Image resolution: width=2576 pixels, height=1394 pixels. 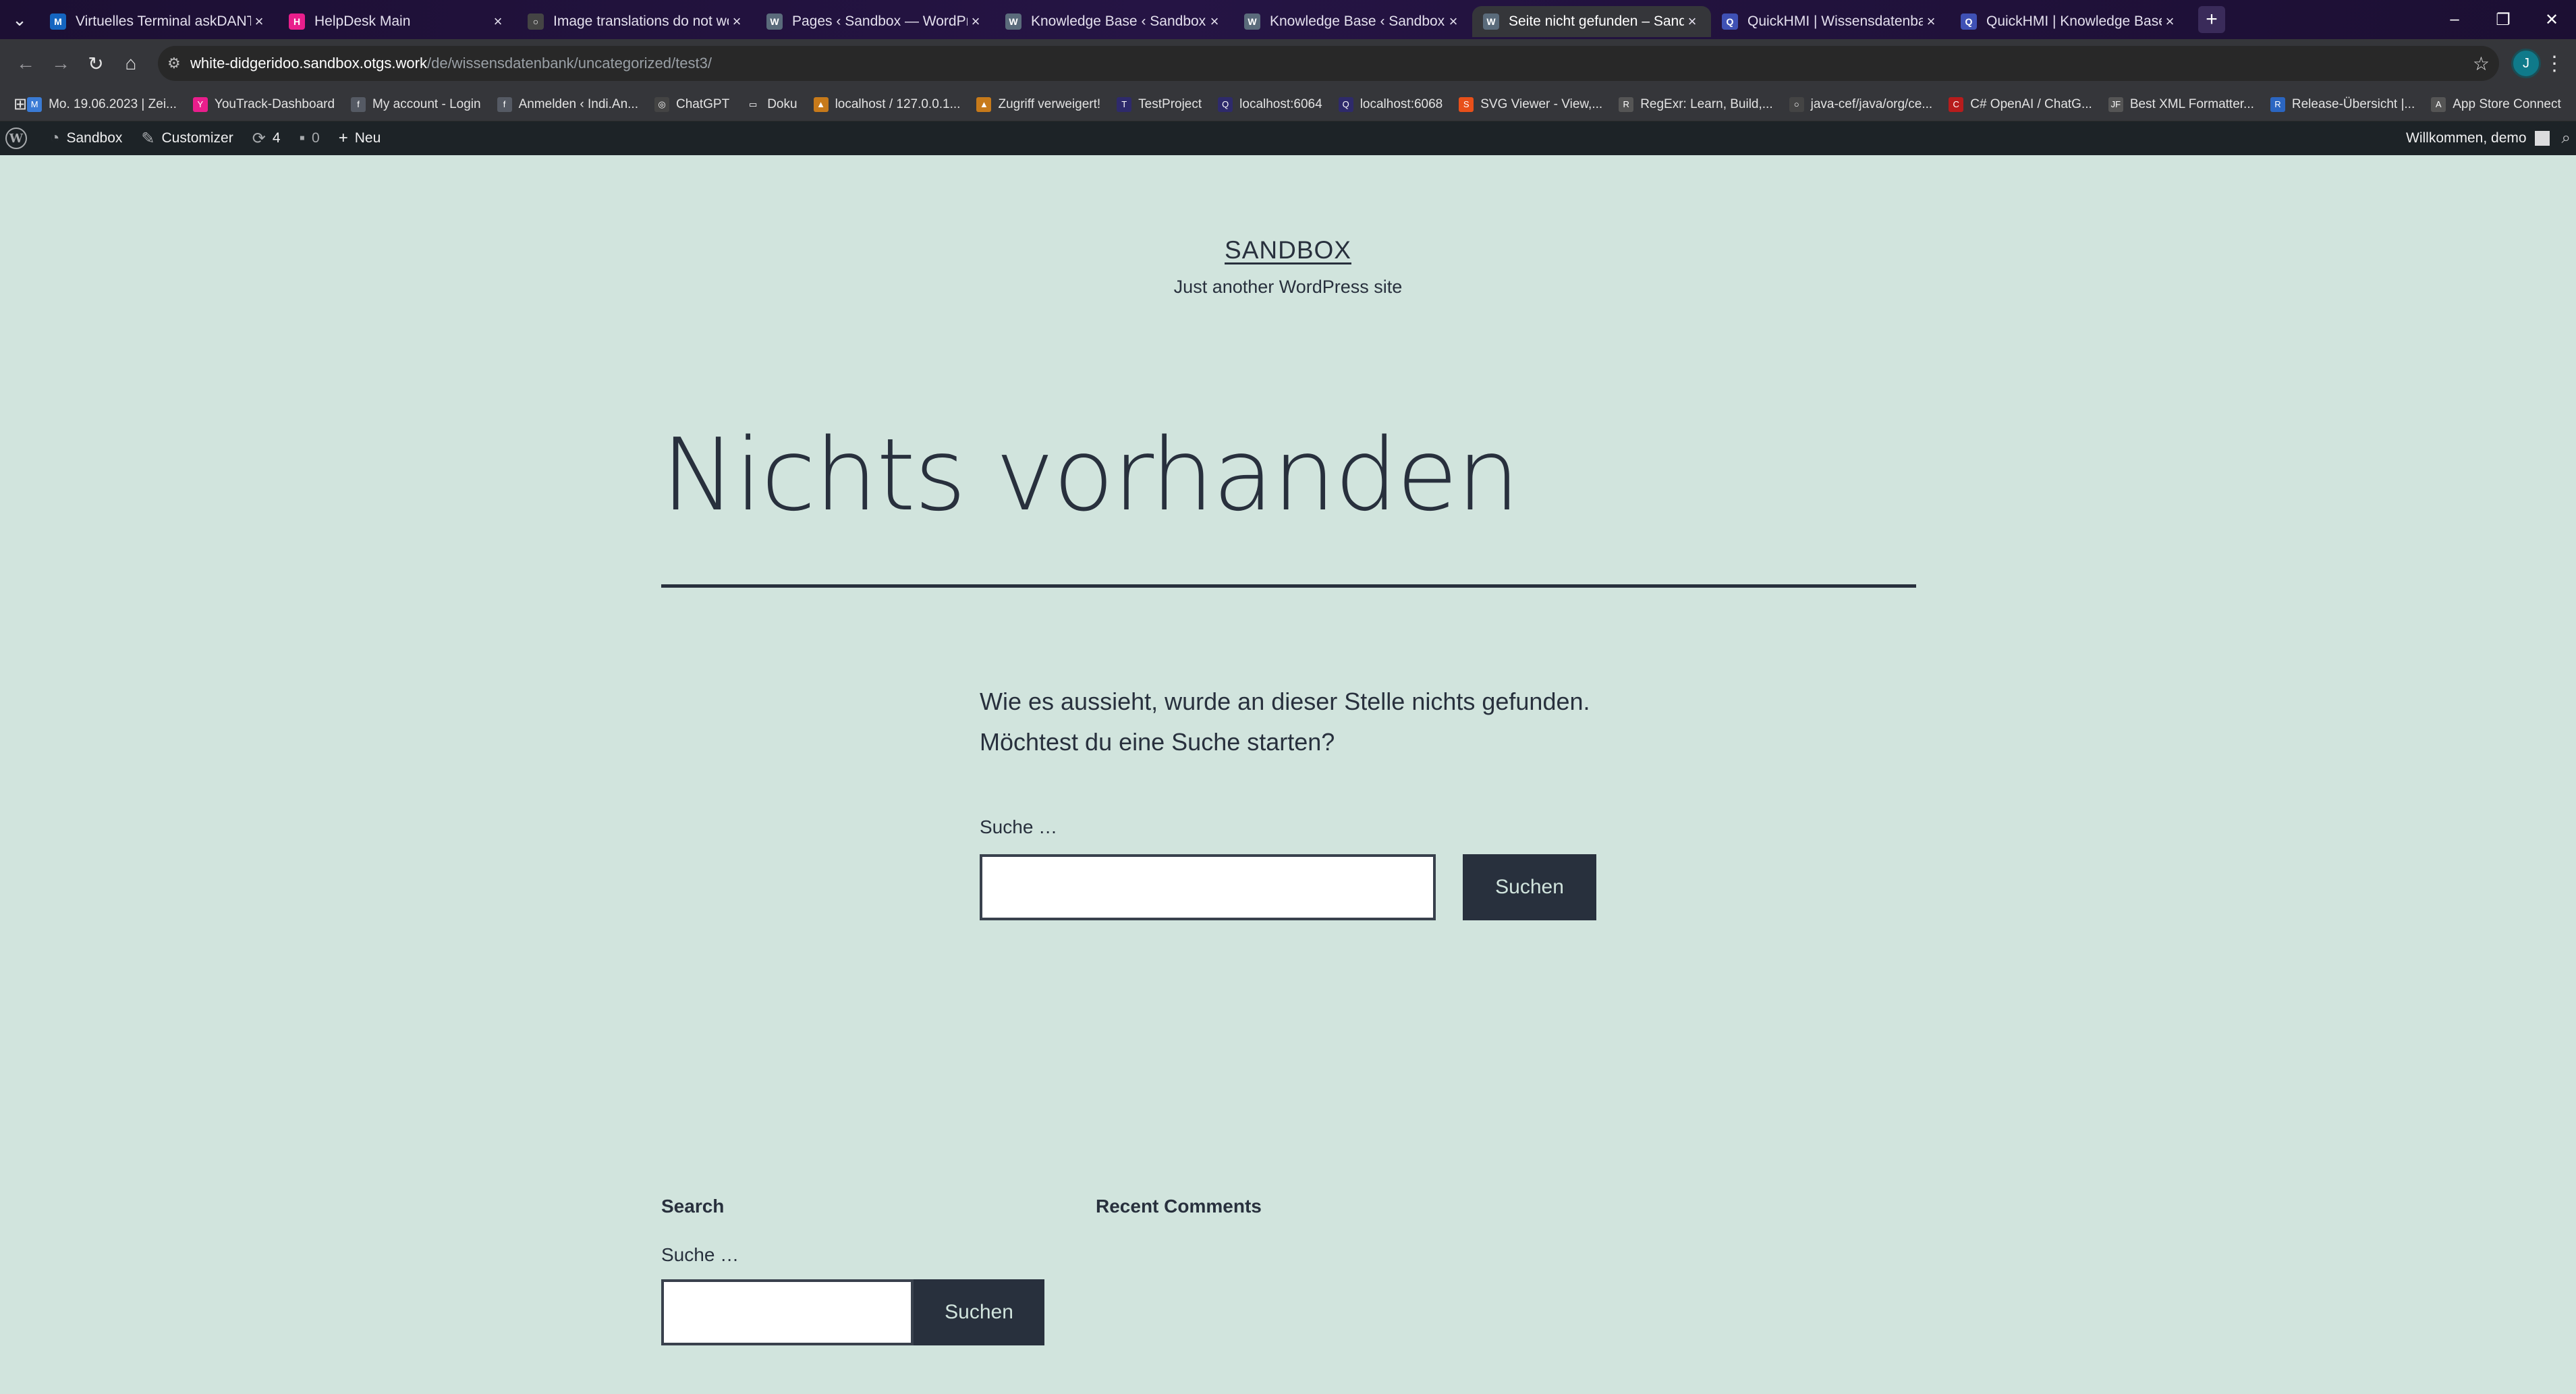 I want to click on browser-menu-icon: ⋮, so click(x=2554, y=64).